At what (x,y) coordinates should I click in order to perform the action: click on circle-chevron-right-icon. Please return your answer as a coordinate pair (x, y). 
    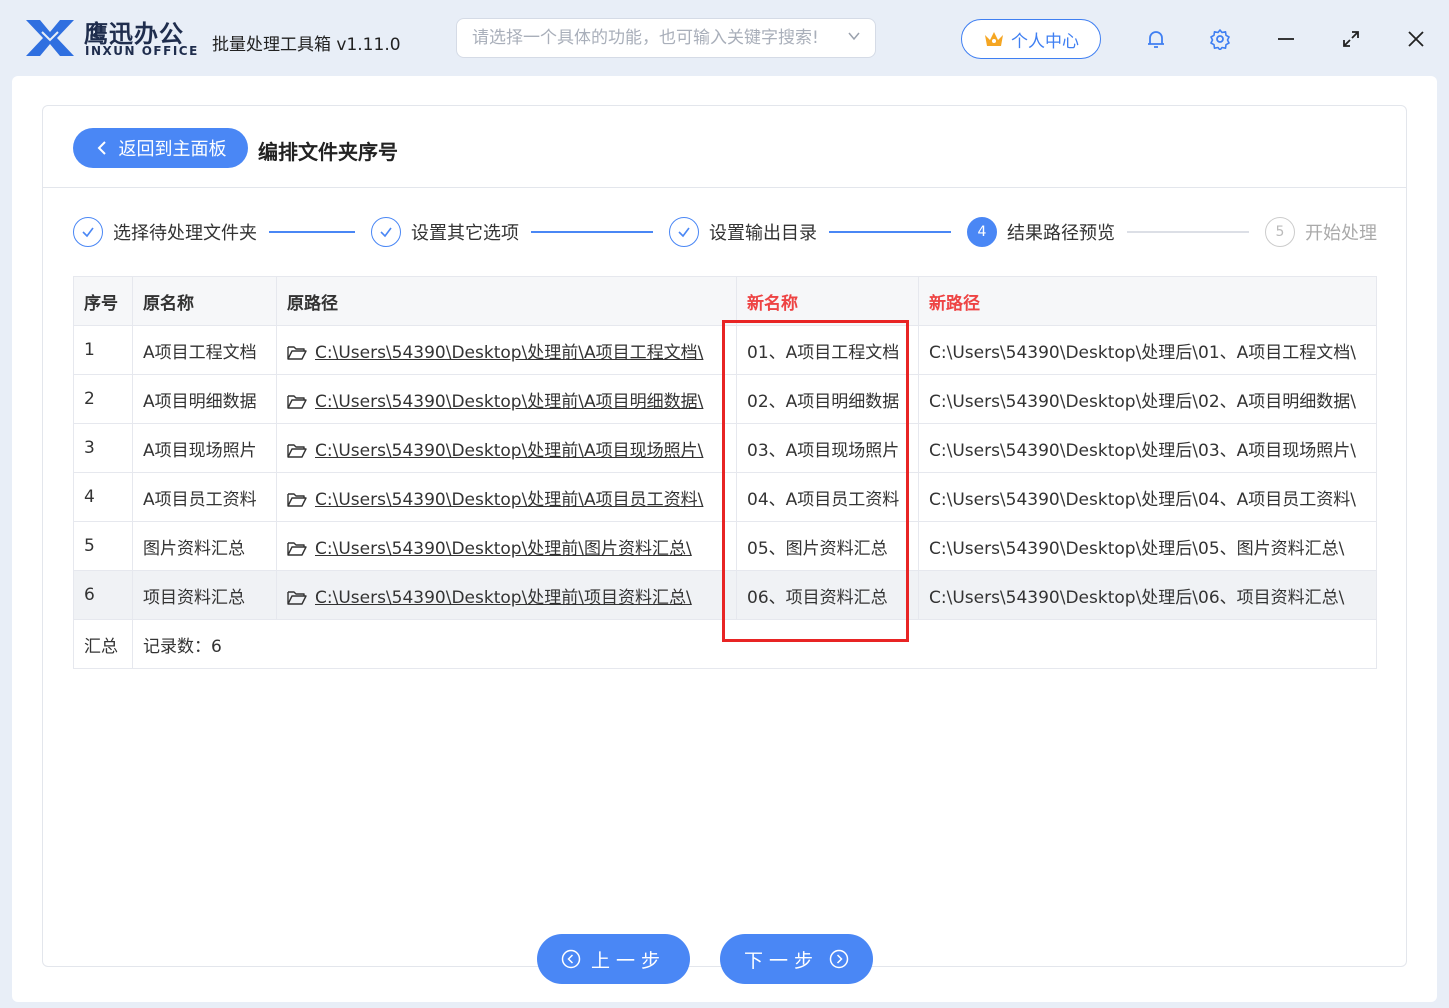
    Looking at the image, I should click on (839, 959).